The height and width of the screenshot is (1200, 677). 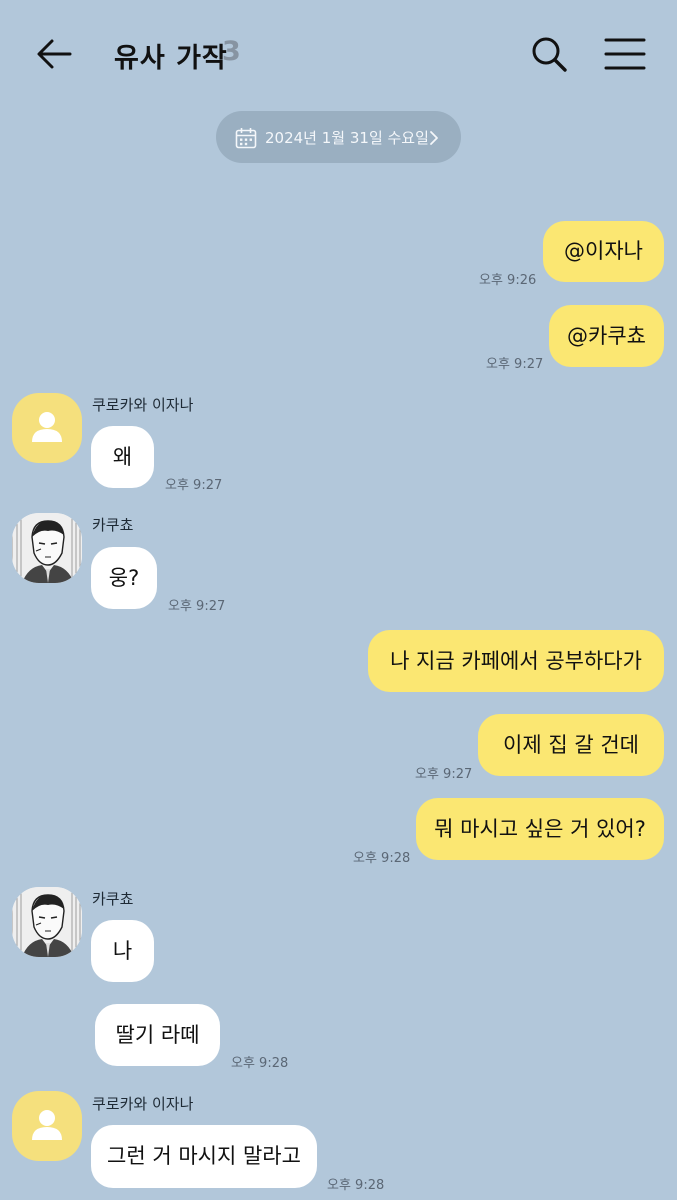 I want to click on message-time: 오후 9:26, so click(x=508, y=280).